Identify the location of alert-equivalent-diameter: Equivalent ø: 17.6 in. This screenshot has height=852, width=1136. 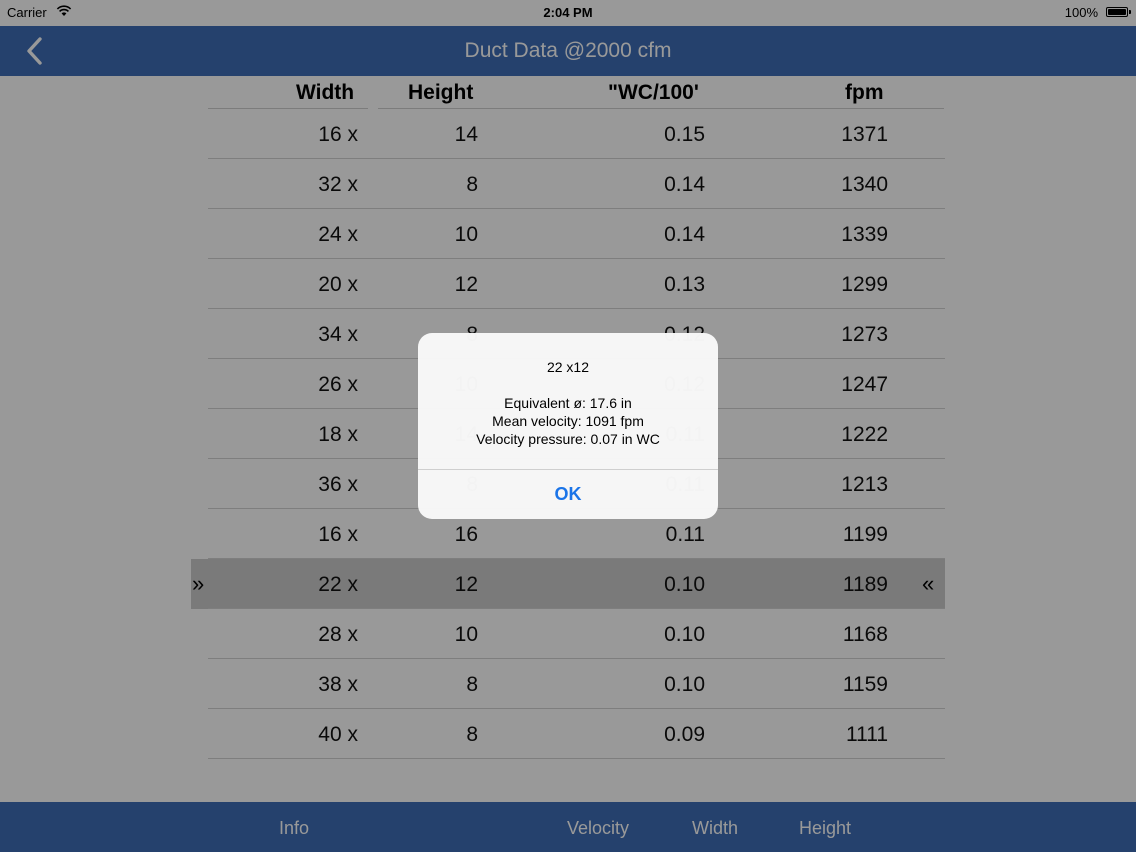
(568, 403).